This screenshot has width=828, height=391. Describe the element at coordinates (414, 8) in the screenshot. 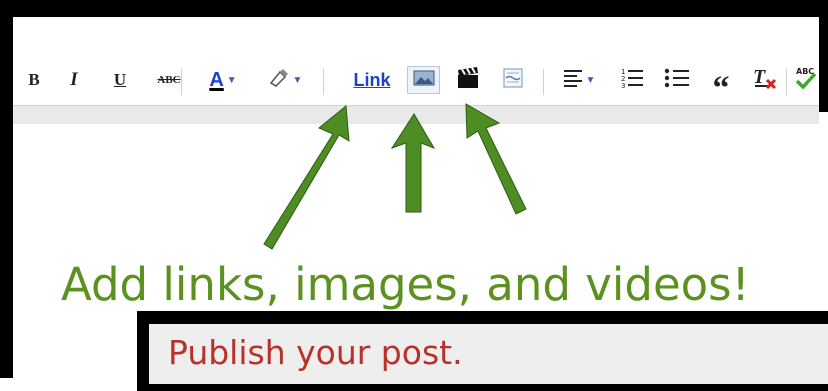

I see `screenshot-frame-top` at that location.